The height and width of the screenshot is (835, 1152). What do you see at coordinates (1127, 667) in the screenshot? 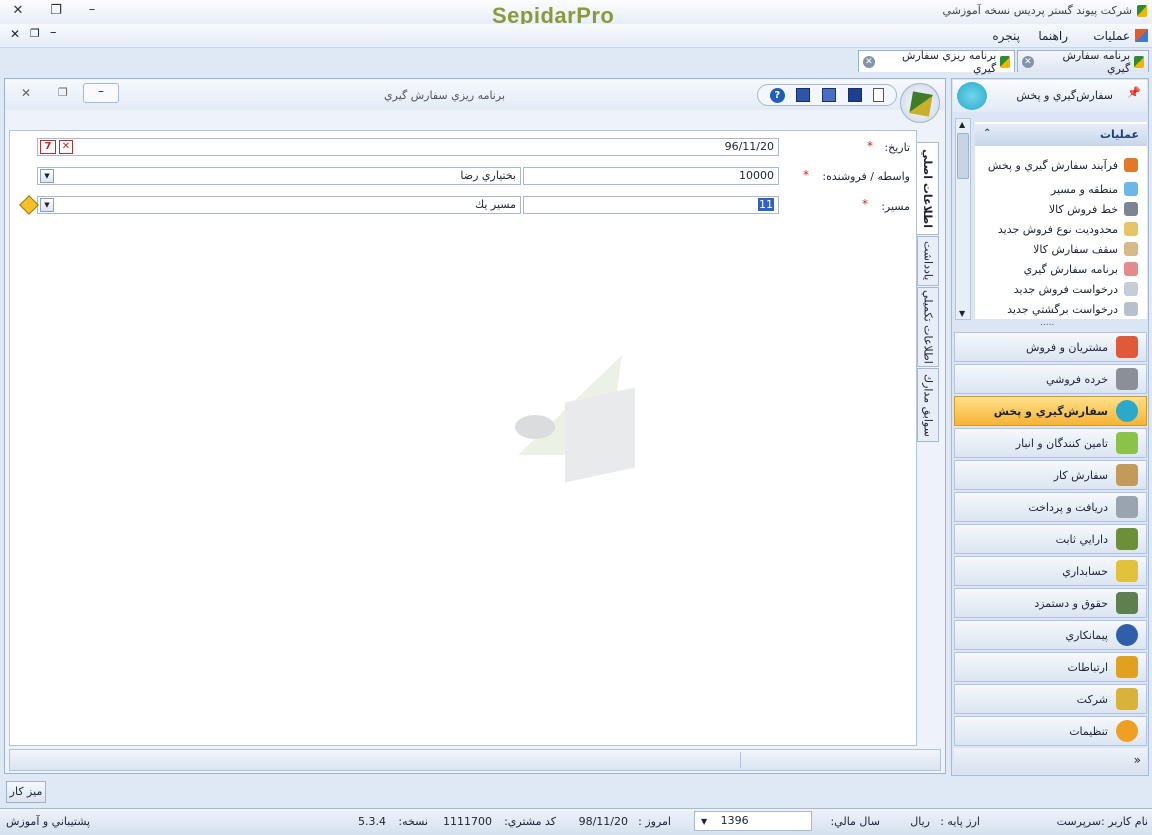
I see `communications-icon` at bounding box center [1127, 667].